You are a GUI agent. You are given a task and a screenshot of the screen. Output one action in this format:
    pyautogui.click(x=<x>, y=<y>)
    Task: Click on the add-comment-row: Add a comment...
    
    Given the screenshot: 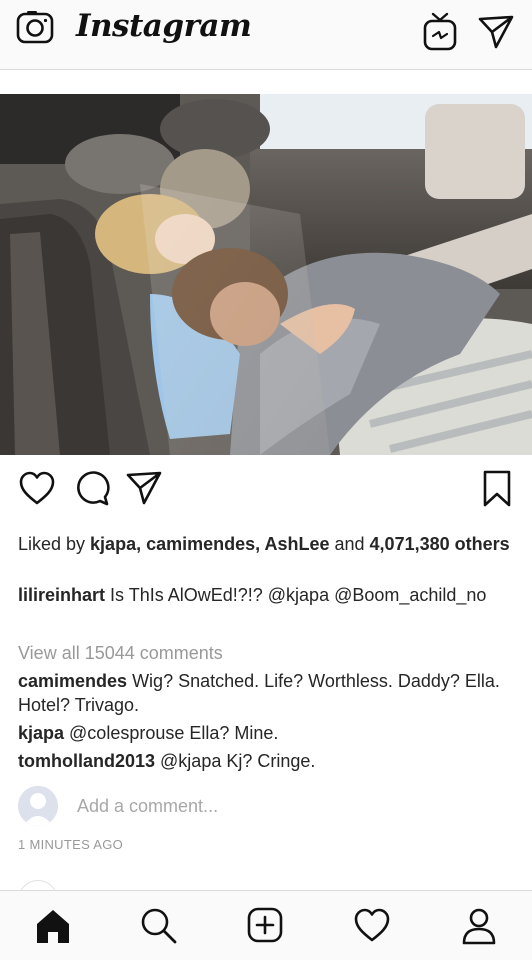 What is the action you would take?
    pyautogui.click(x=268, y=806)
    